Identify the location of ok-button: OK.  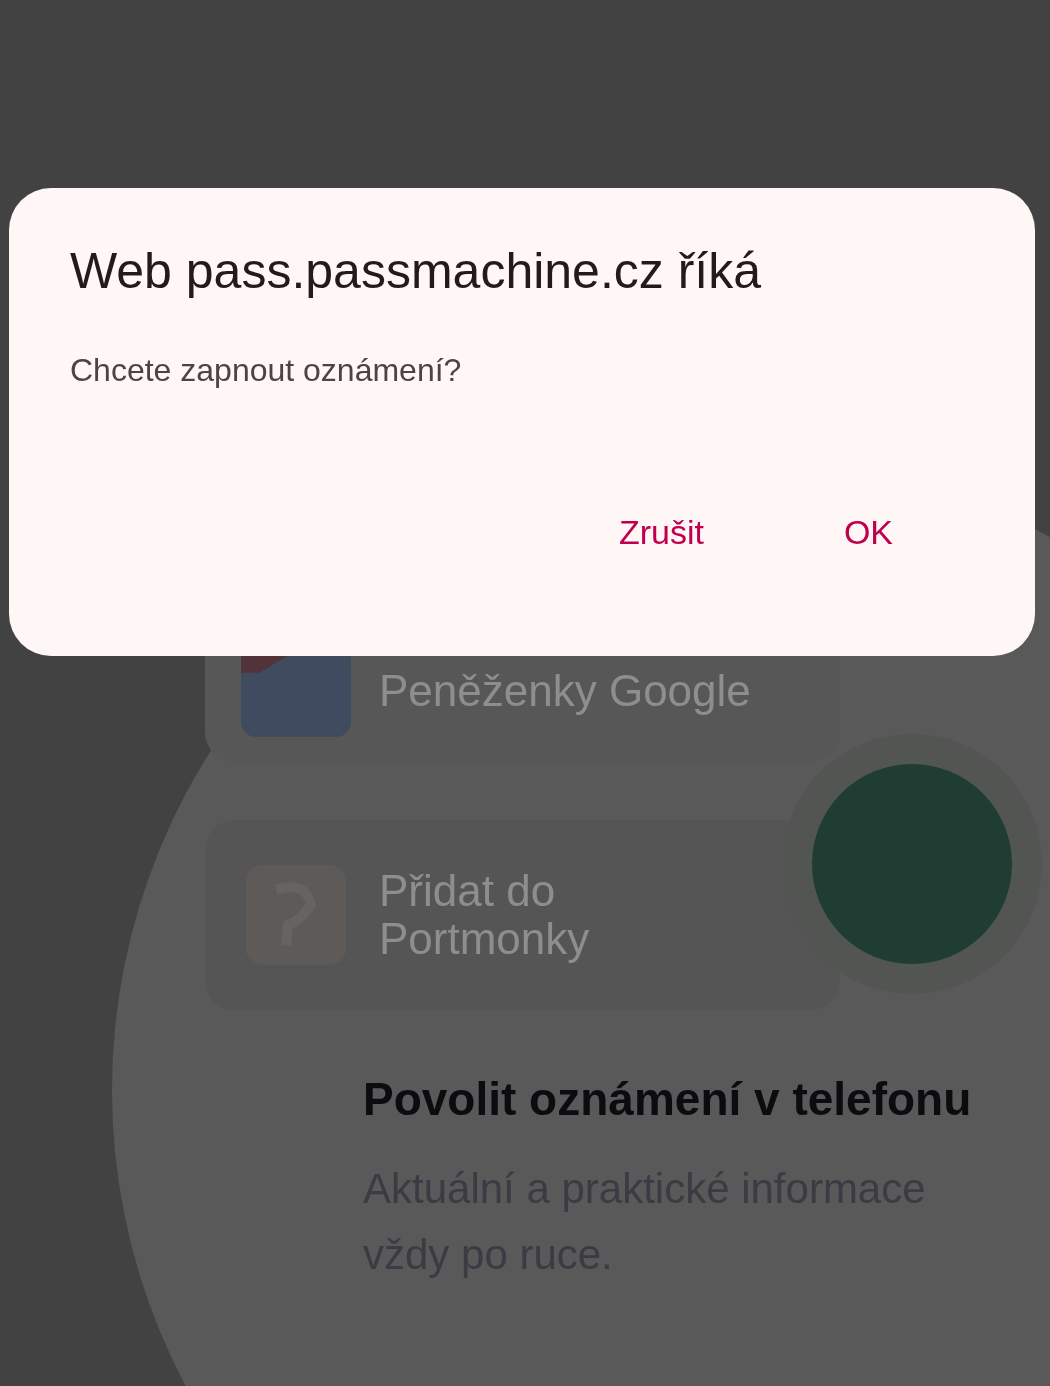
(868, 532).